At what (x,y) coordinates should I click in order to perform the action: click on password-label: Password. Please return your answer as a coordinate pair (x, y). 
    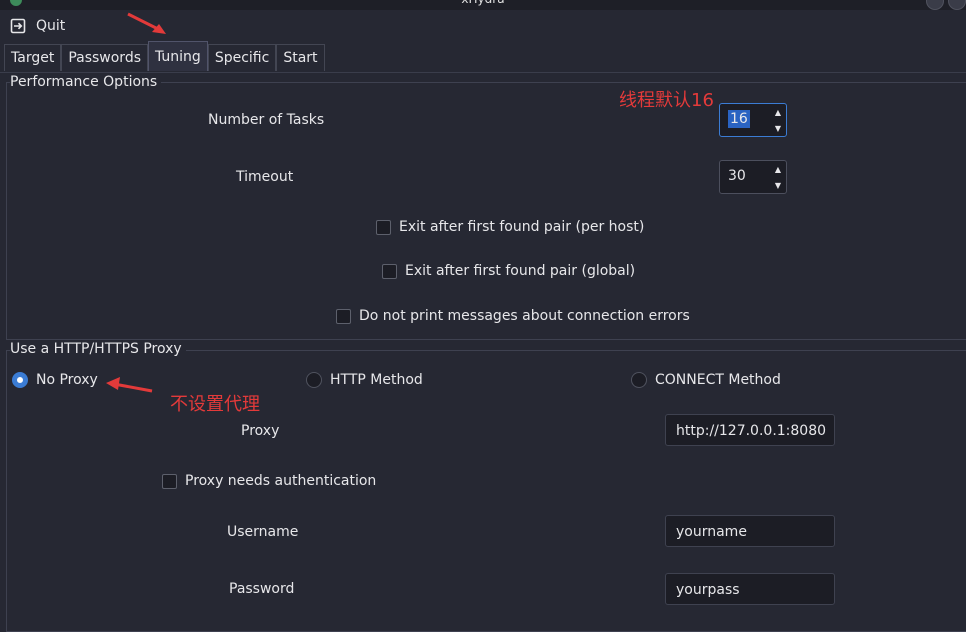
    Looking at the image, I should click on (262, 589).